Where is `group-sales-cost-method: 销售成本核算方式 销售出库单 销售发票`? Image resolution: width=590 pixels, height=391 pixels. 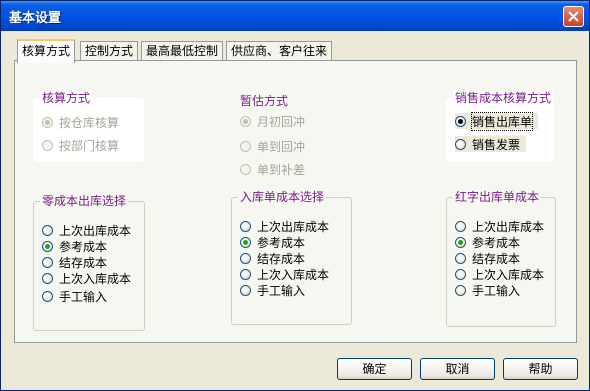 group-sales-cost-method: 销售成本核算方式 销售出库单 销售发票 is located at coordinates (500, 126).